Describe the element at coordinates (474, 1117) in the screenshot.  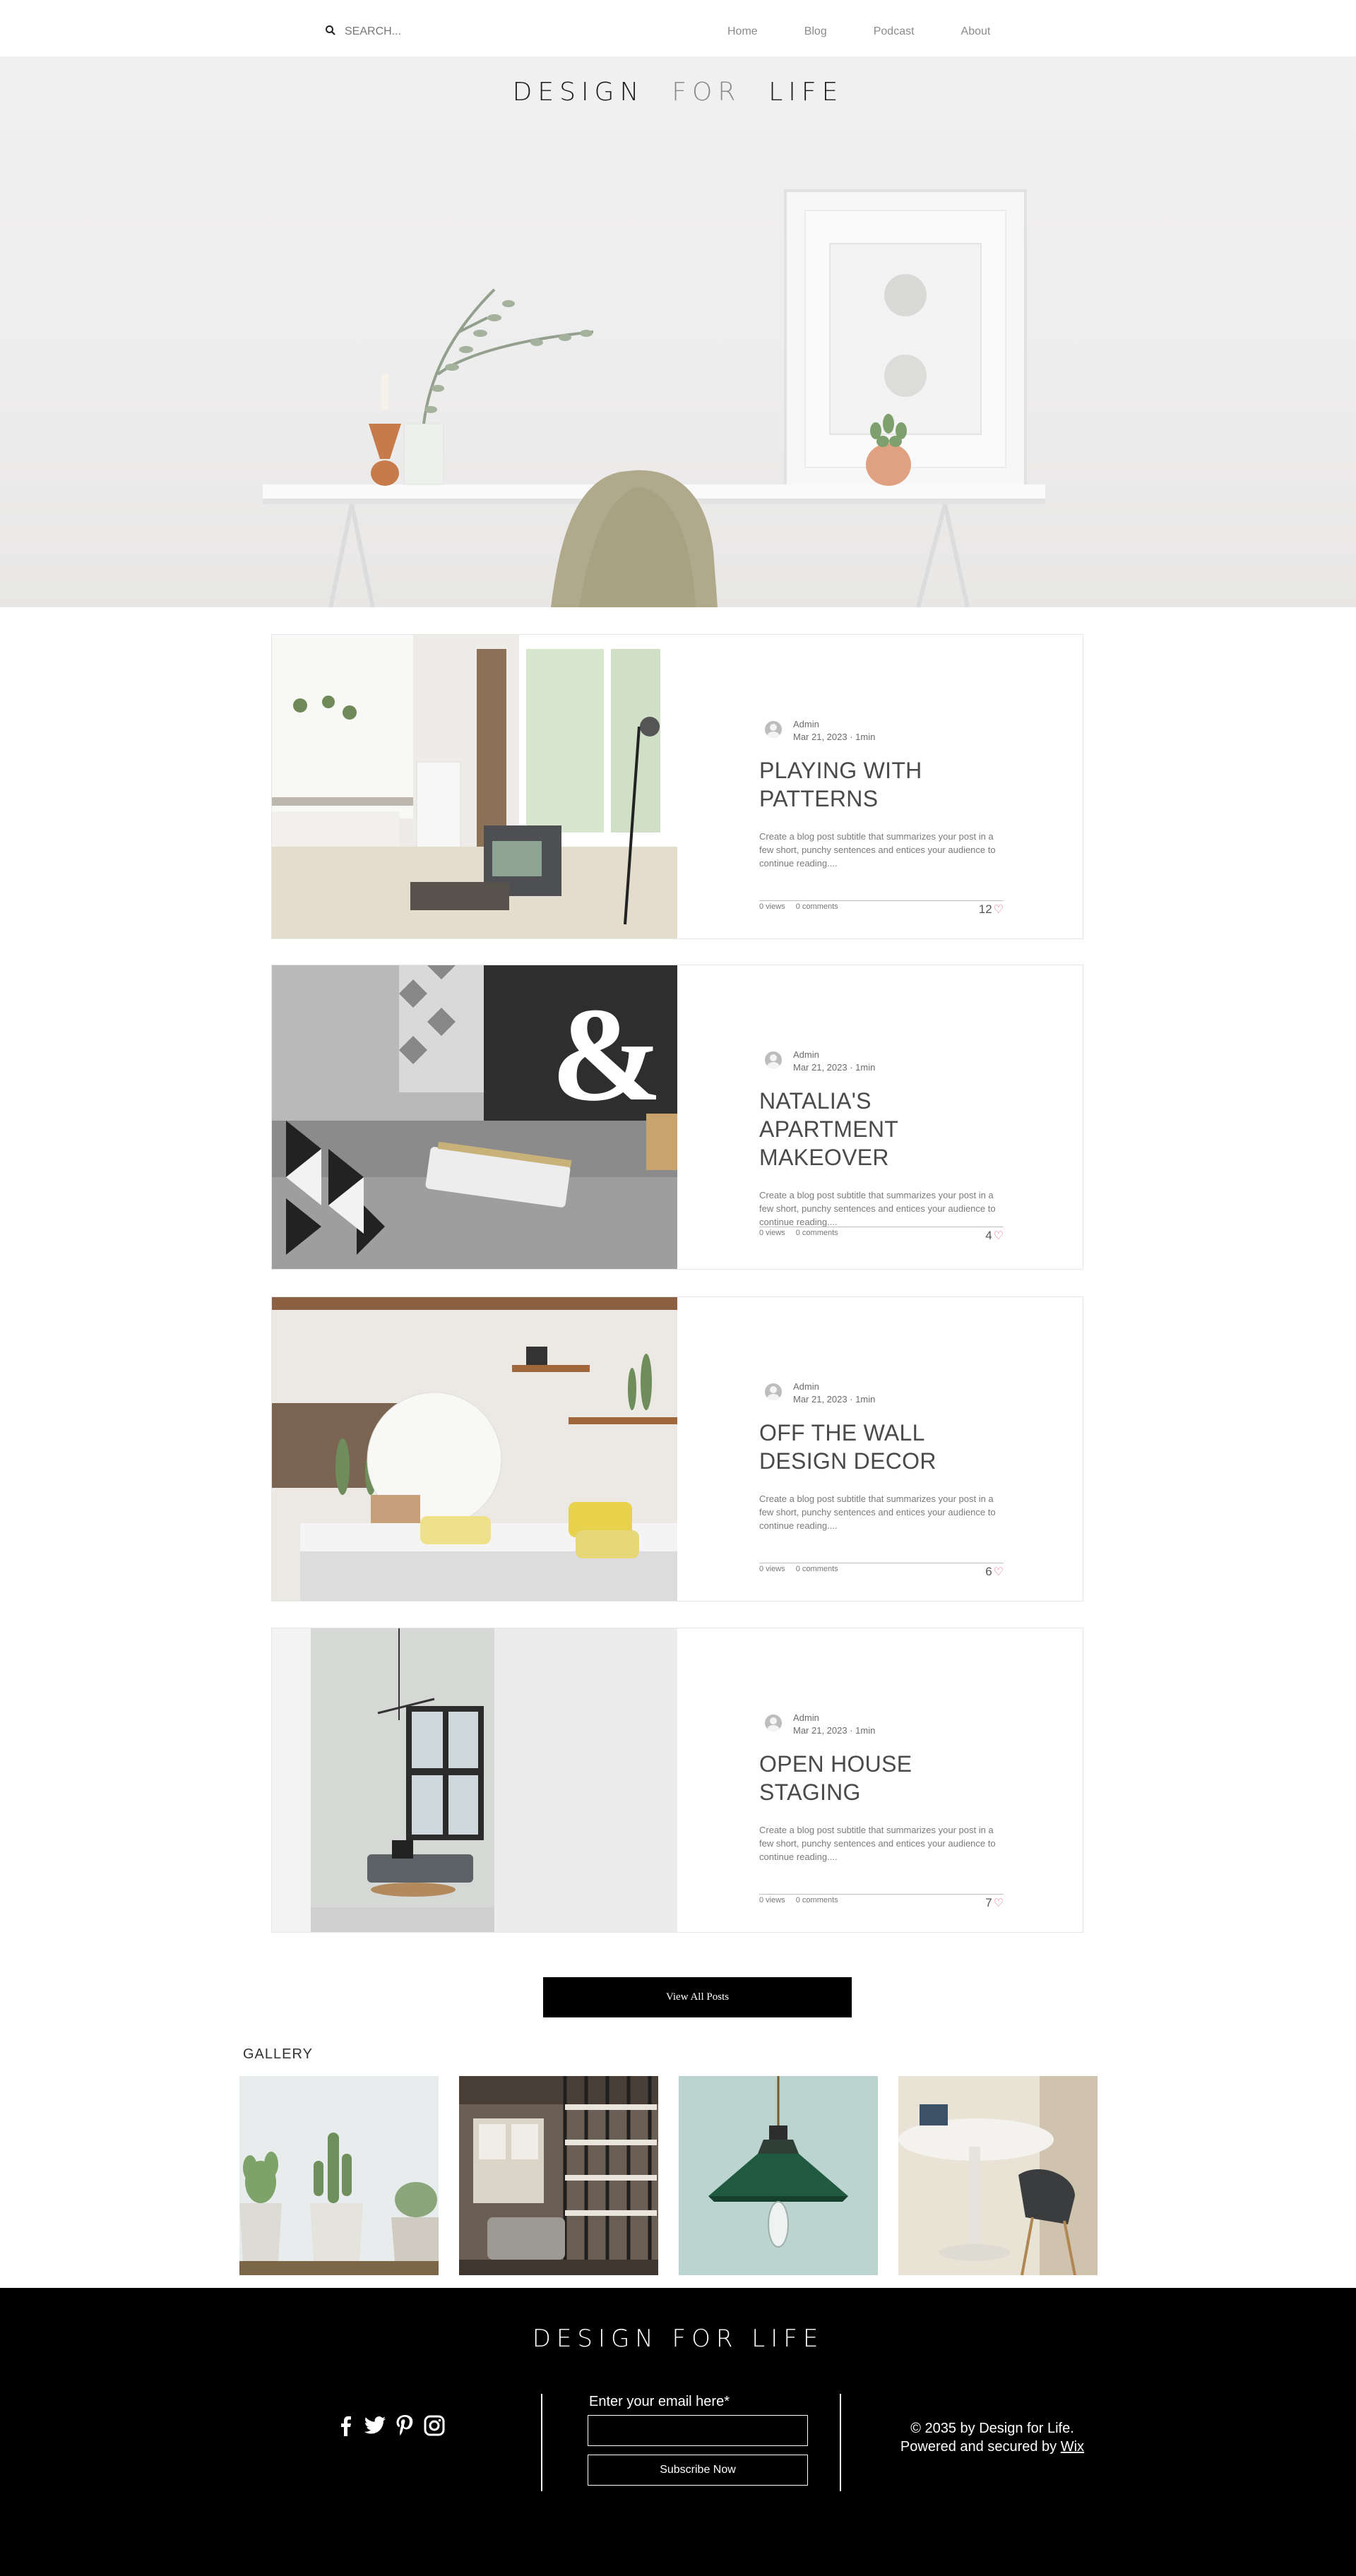
I see `post-image: &` at that location.